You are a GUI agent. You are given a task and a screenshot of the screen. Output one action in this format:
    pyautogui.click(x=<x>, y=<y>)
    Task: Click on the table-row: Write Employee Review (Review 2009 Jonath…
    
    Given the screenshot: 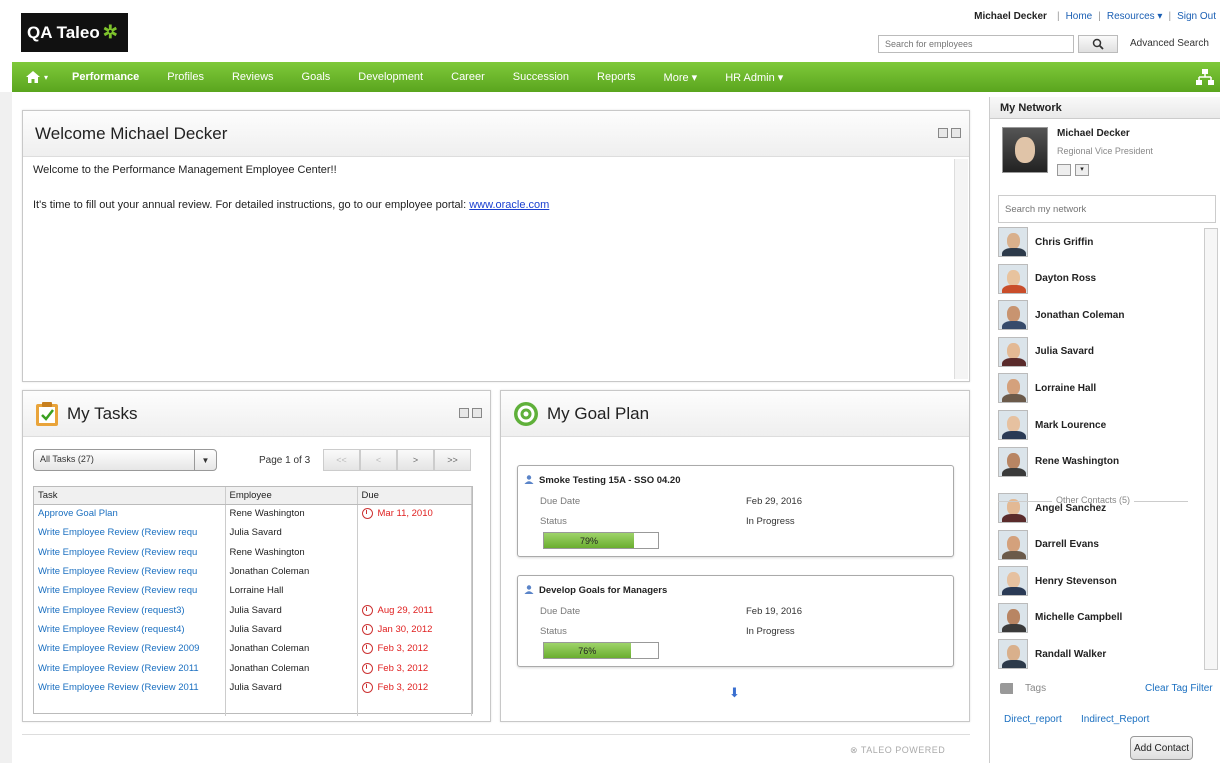 What is the action you would take?
    pyautogui.click(x=253, y=649)
    